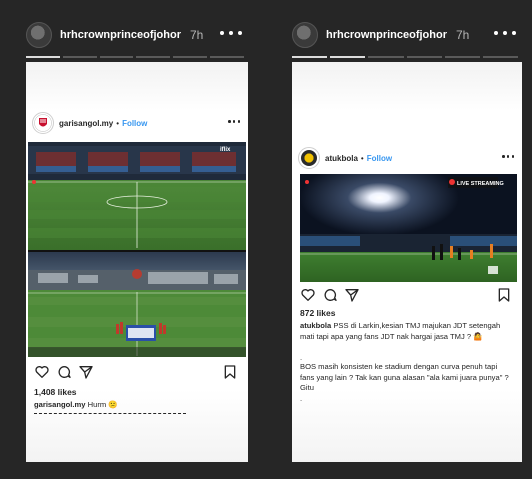 The image size is (532, 479). Describe the element at coordinates (137, 405) in the screenshot. I see `post-caption: garisangol.my Hurm 😕` at that location.